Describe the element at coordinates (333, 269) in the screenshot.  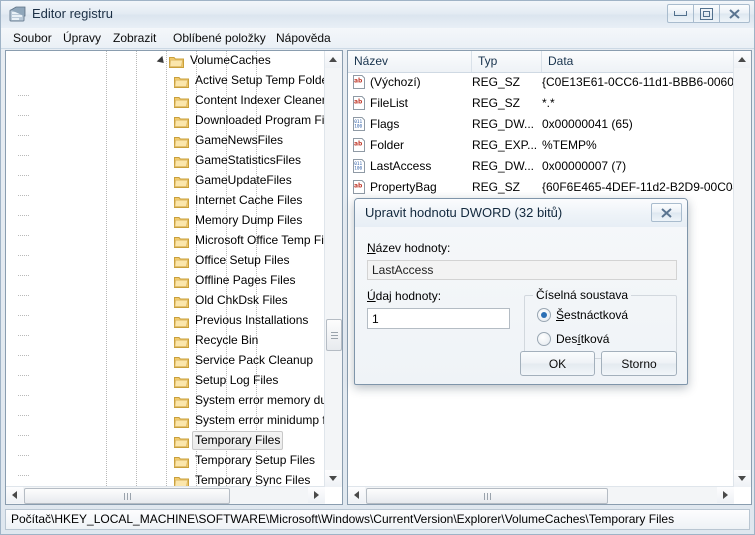
I see `tree-vertical-scrollbar` at that location.